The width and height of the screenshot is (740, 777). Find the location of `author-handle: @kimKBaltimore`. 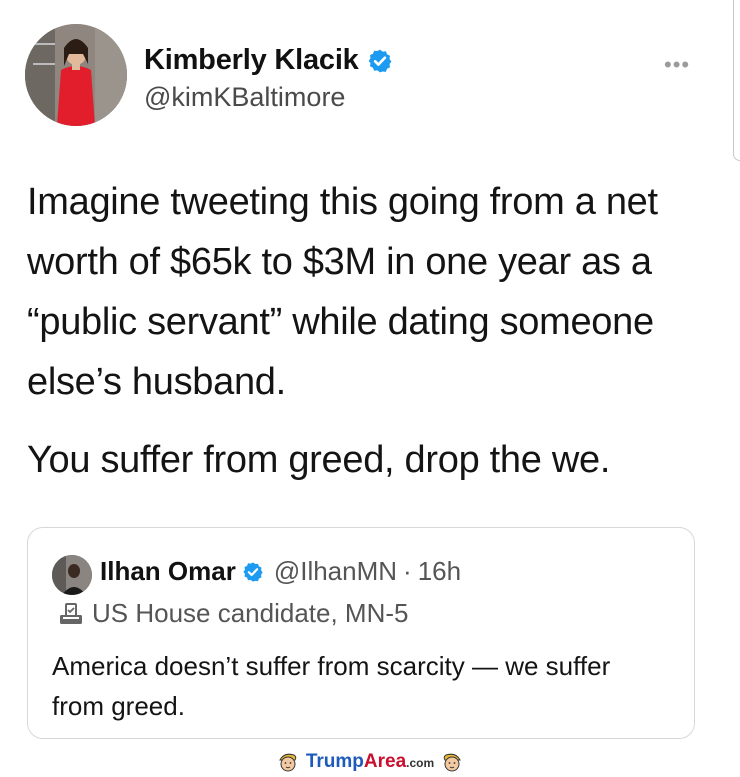

author-handle: @kimKBaltimore is located at coordinates (244, 97).